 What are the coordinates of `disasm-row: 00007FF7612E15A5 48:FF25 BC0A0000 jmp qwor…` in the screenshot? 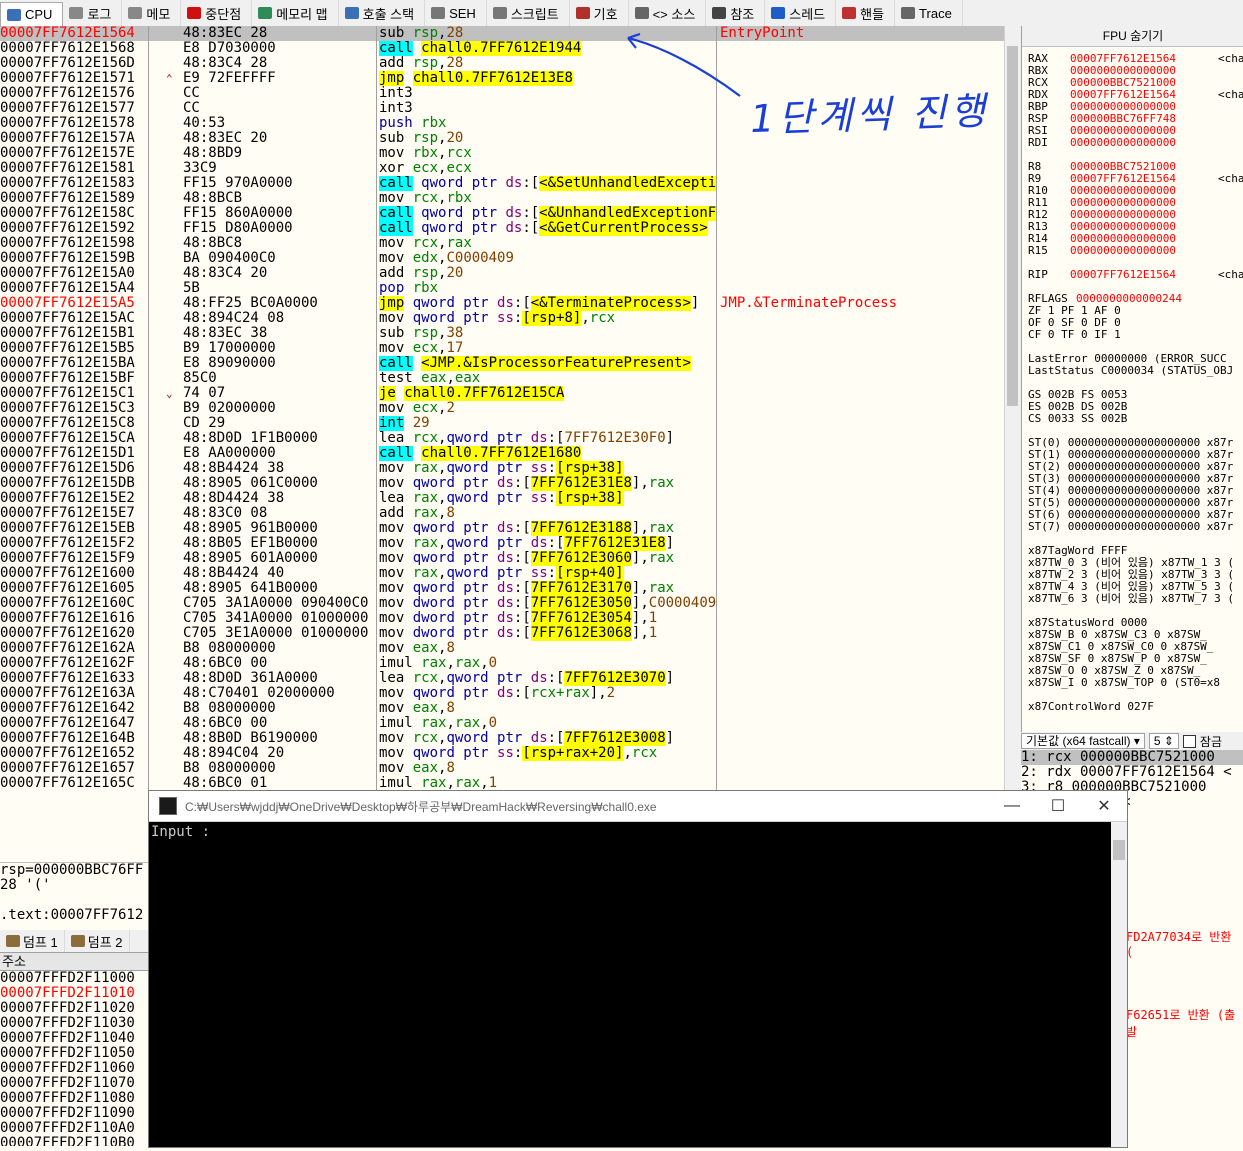 It's located at (502, 303).